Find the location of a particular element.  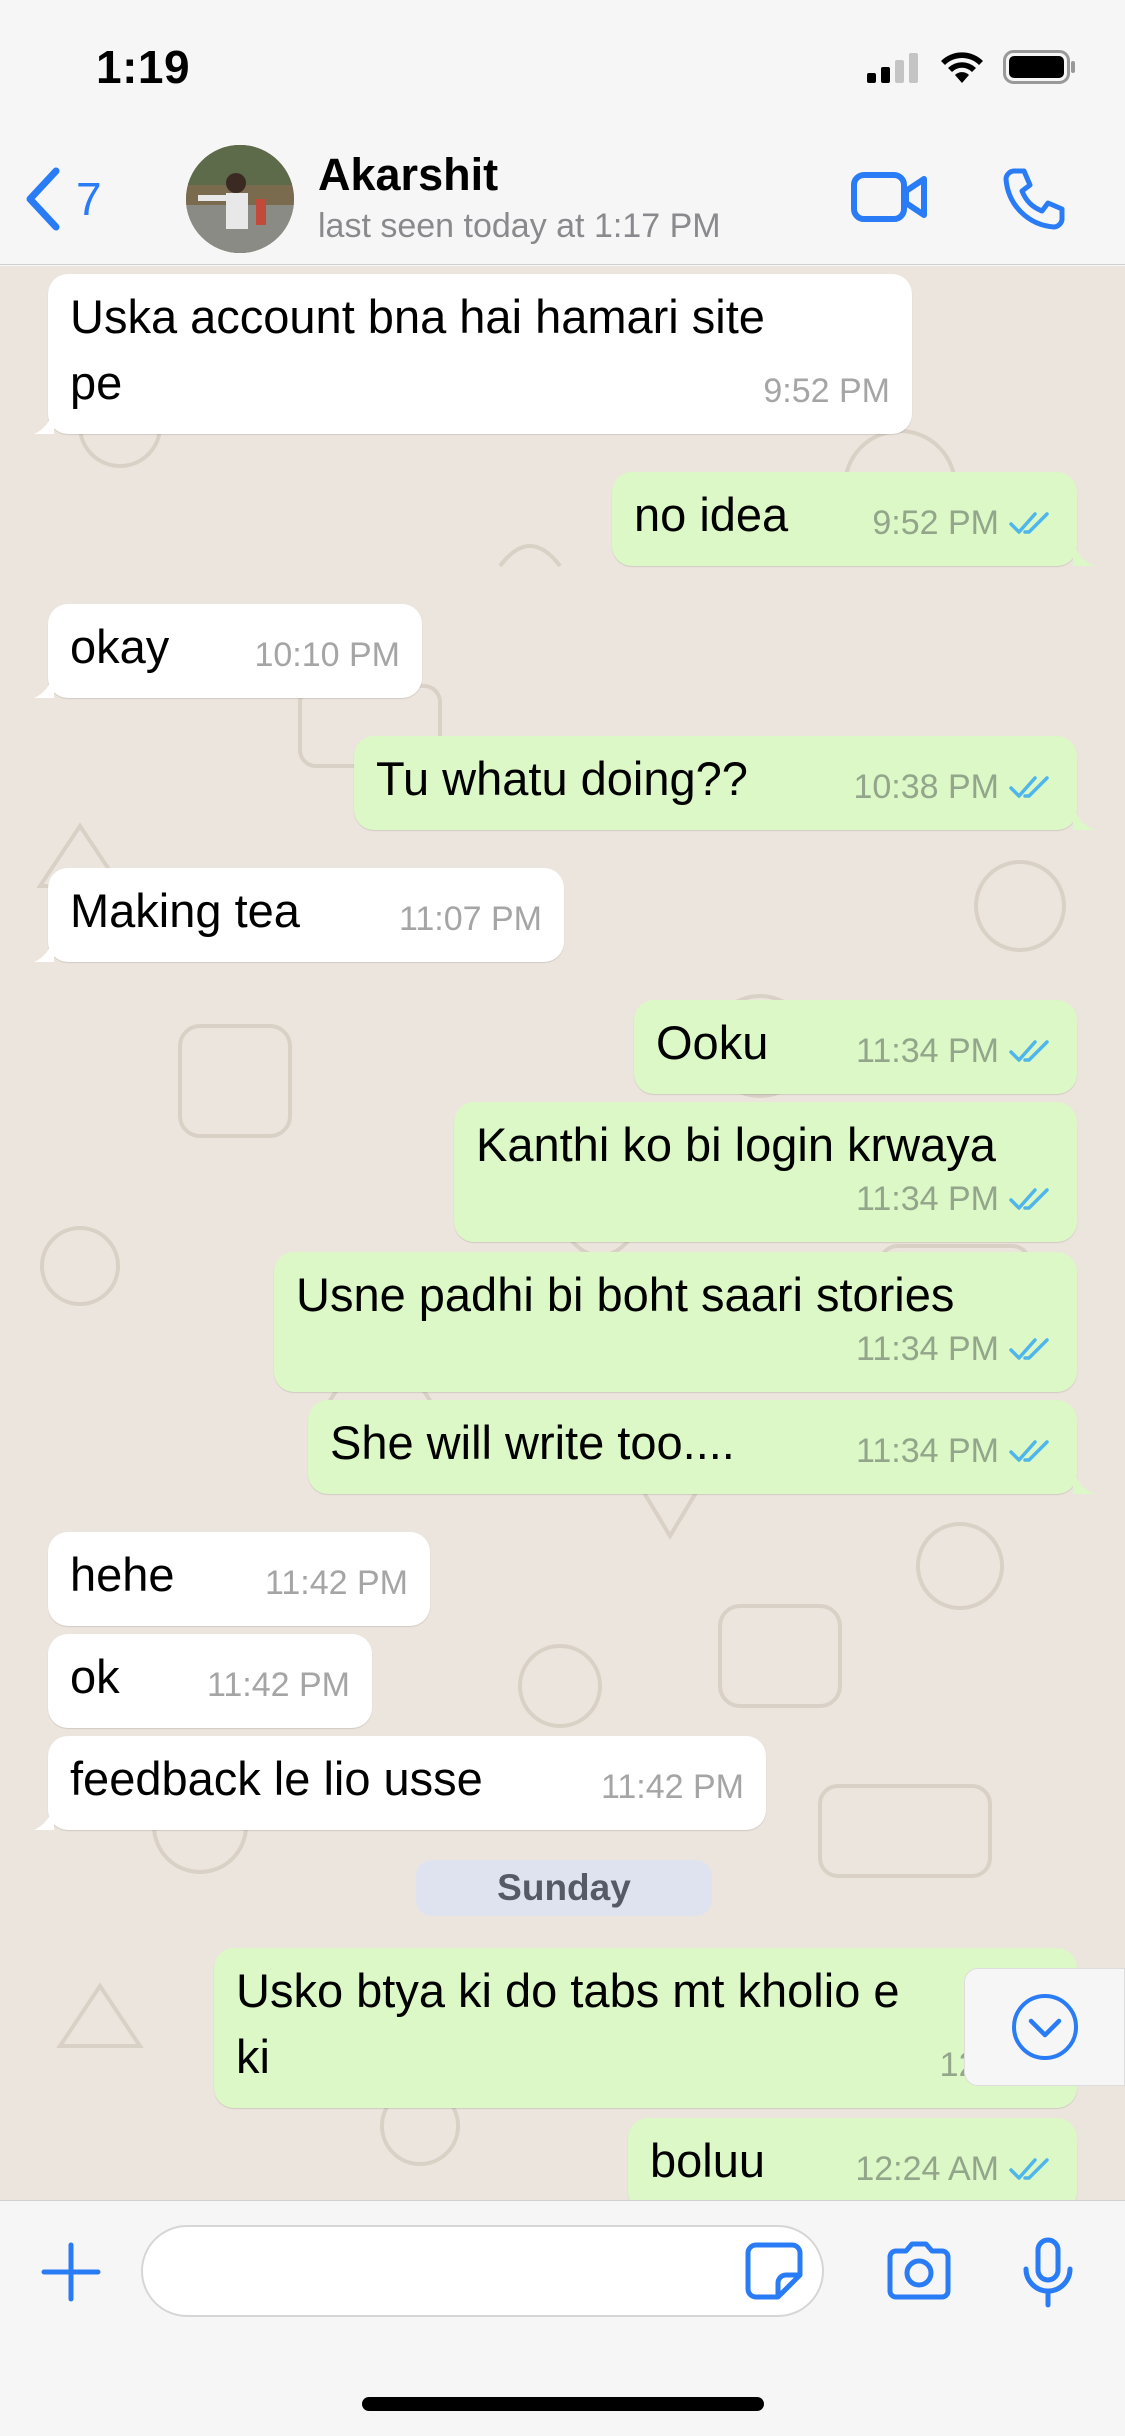

camera-icon is located at coordinates (919, 2270).